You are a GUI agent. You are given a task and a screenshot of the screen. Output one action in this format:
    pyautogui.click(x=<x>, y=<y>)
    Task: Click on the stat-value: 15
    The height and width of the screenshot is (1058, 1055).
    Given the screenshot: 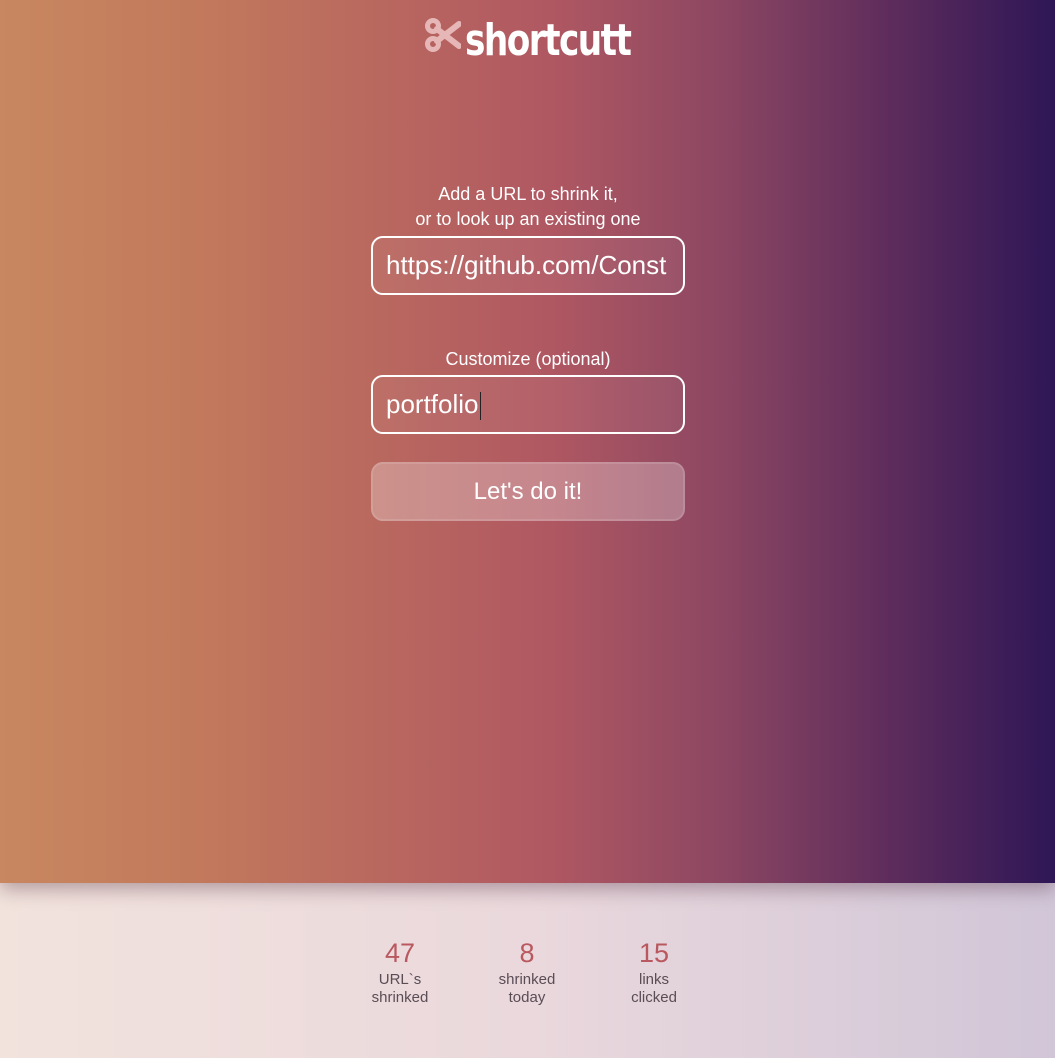 What is the action you would take?
    pyautogui.click(x=654, y=953)
    